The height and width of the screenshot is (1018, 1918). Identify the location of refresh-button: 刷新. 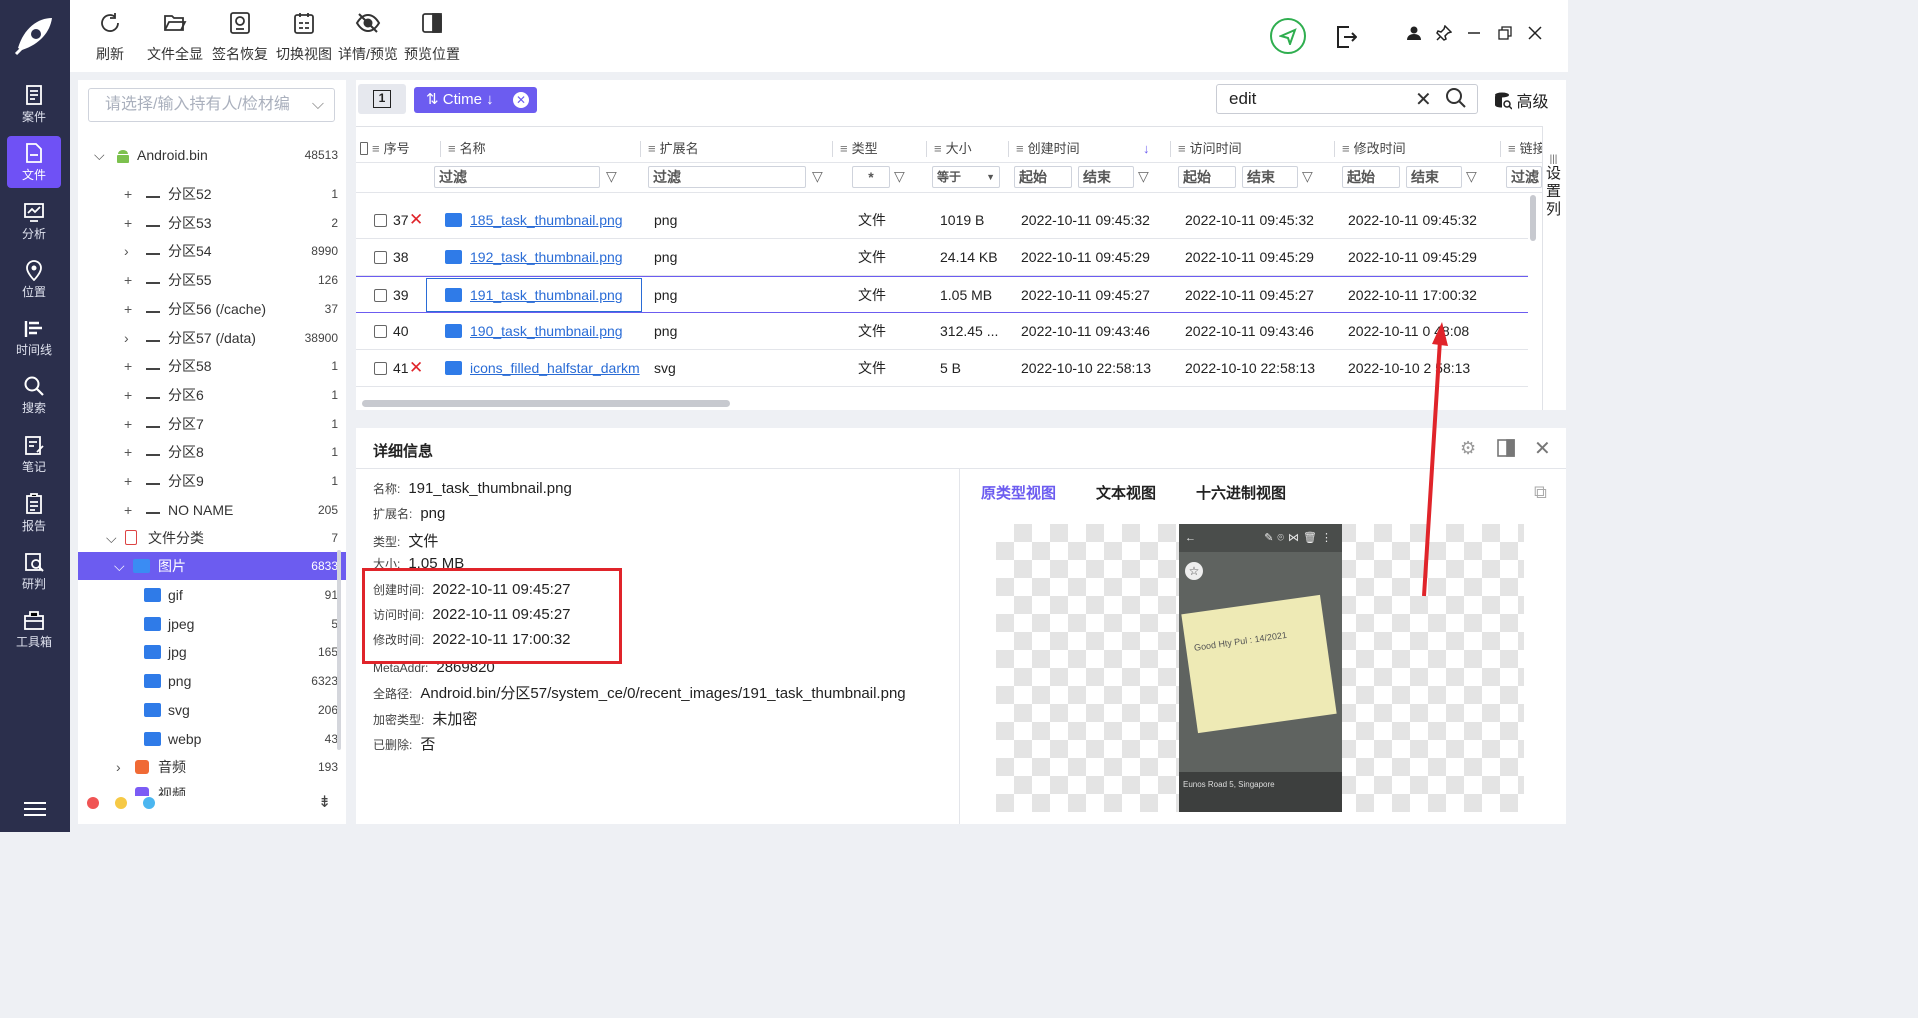
(110, 35).